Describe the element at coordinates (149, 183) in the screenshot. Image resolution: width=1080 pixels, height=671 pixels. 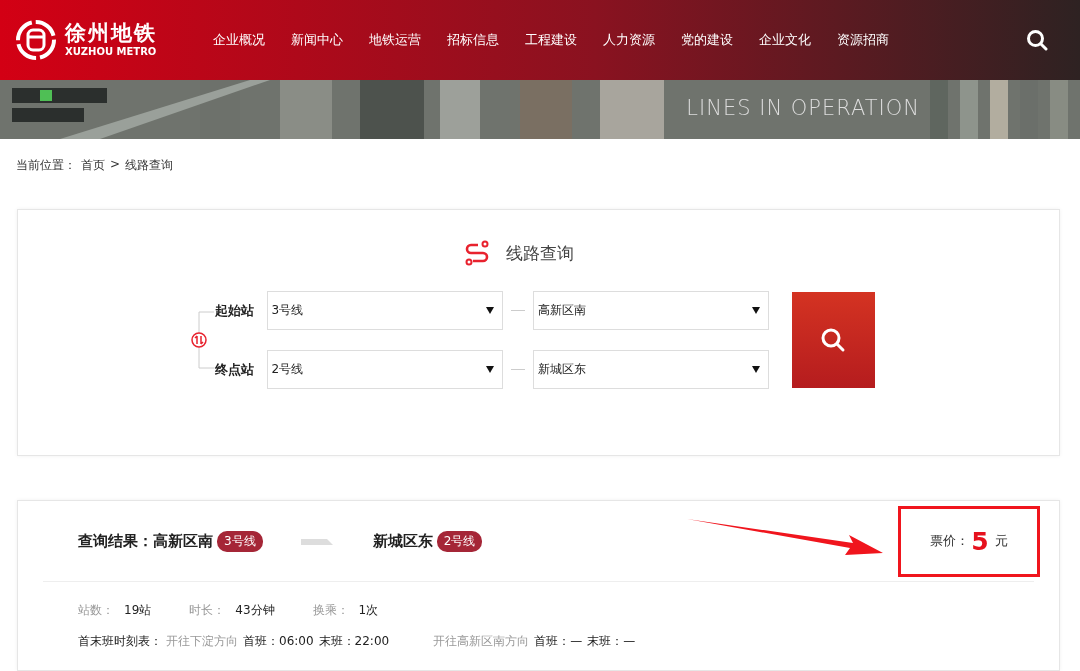
I see `breadcrumb-link: 线路查询` at that location.